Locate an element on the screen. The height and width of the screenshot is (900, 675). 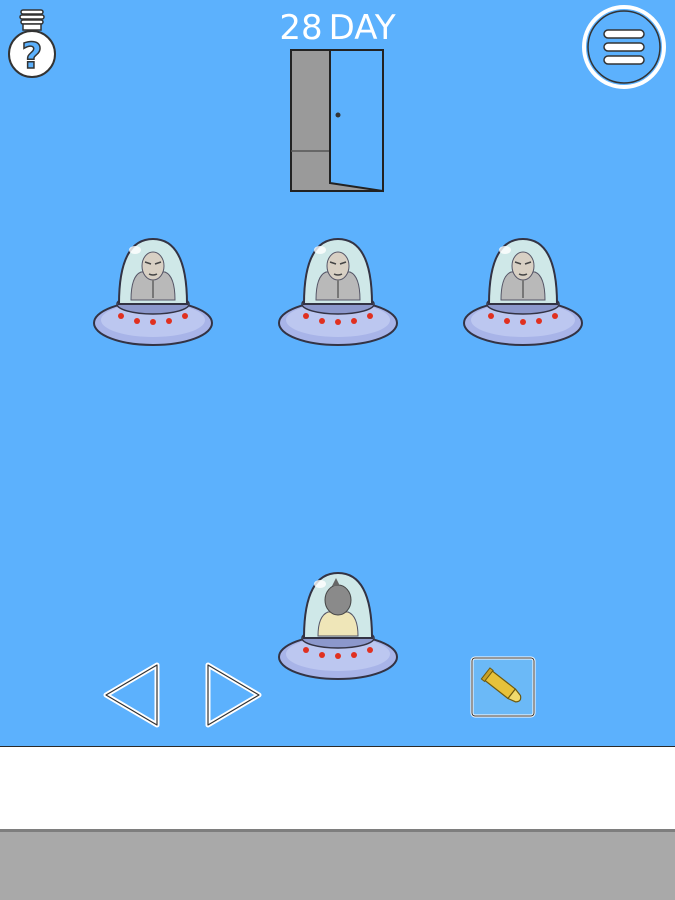
bullet-icon is located at coordinates (503, 687).